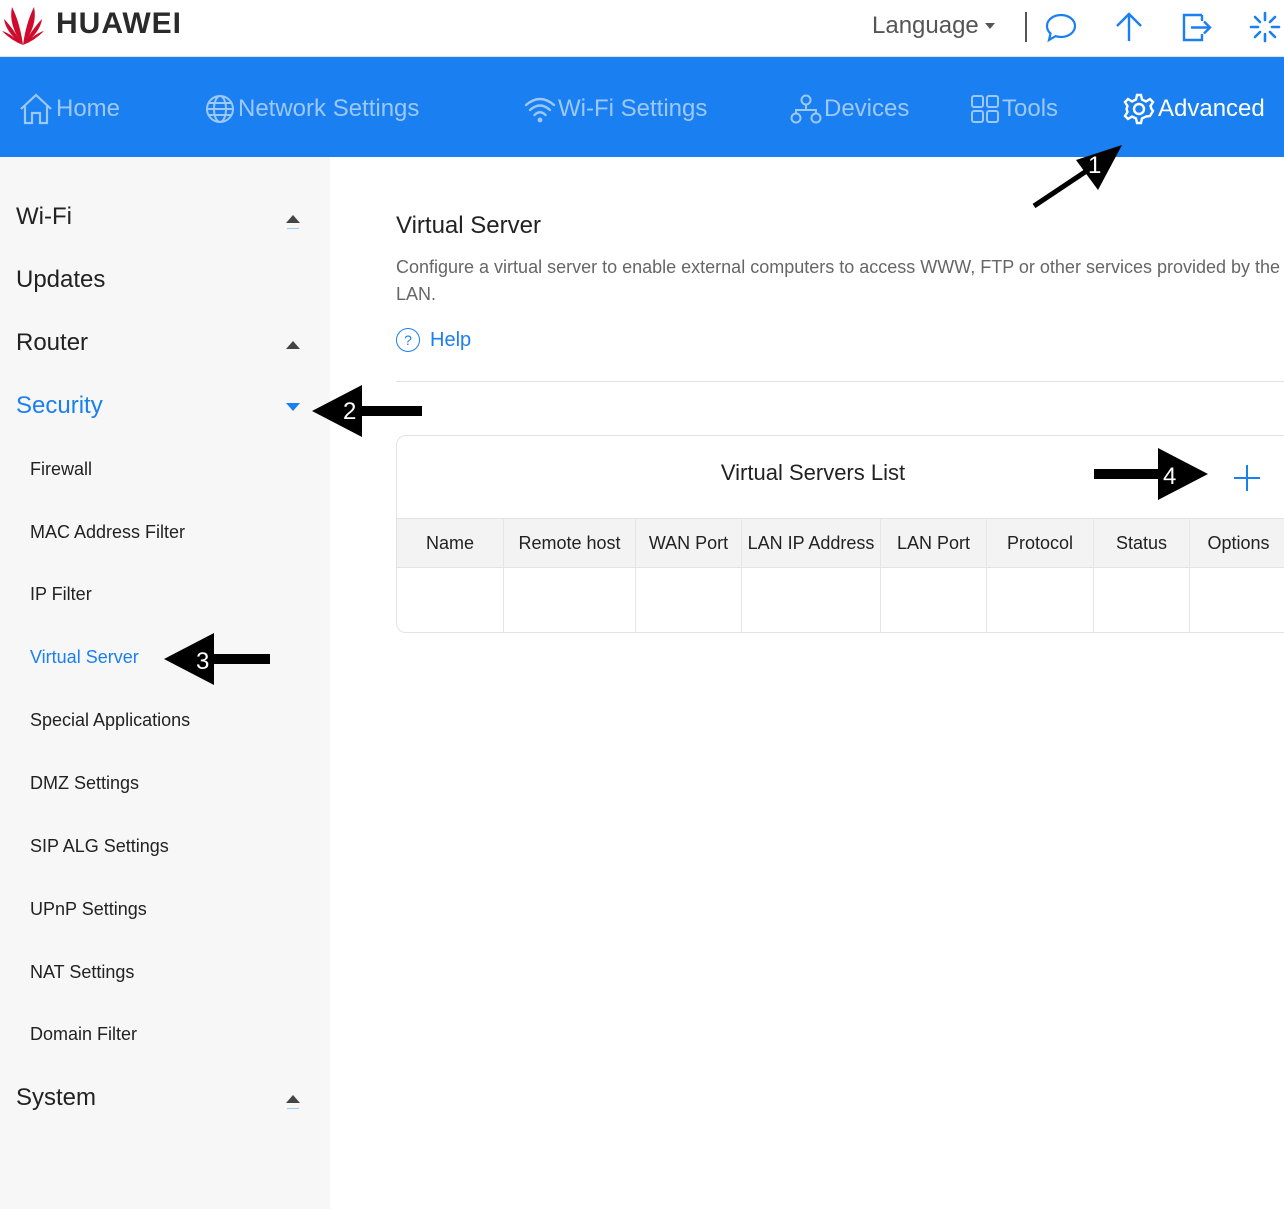 The height and width of the screenshot is (1209, 1284). What do you see at coordinates (811, 543) in the screenshot?
I see `column-header-lan-ip-address: LAN IP Address` at bounding box center [811, 543].